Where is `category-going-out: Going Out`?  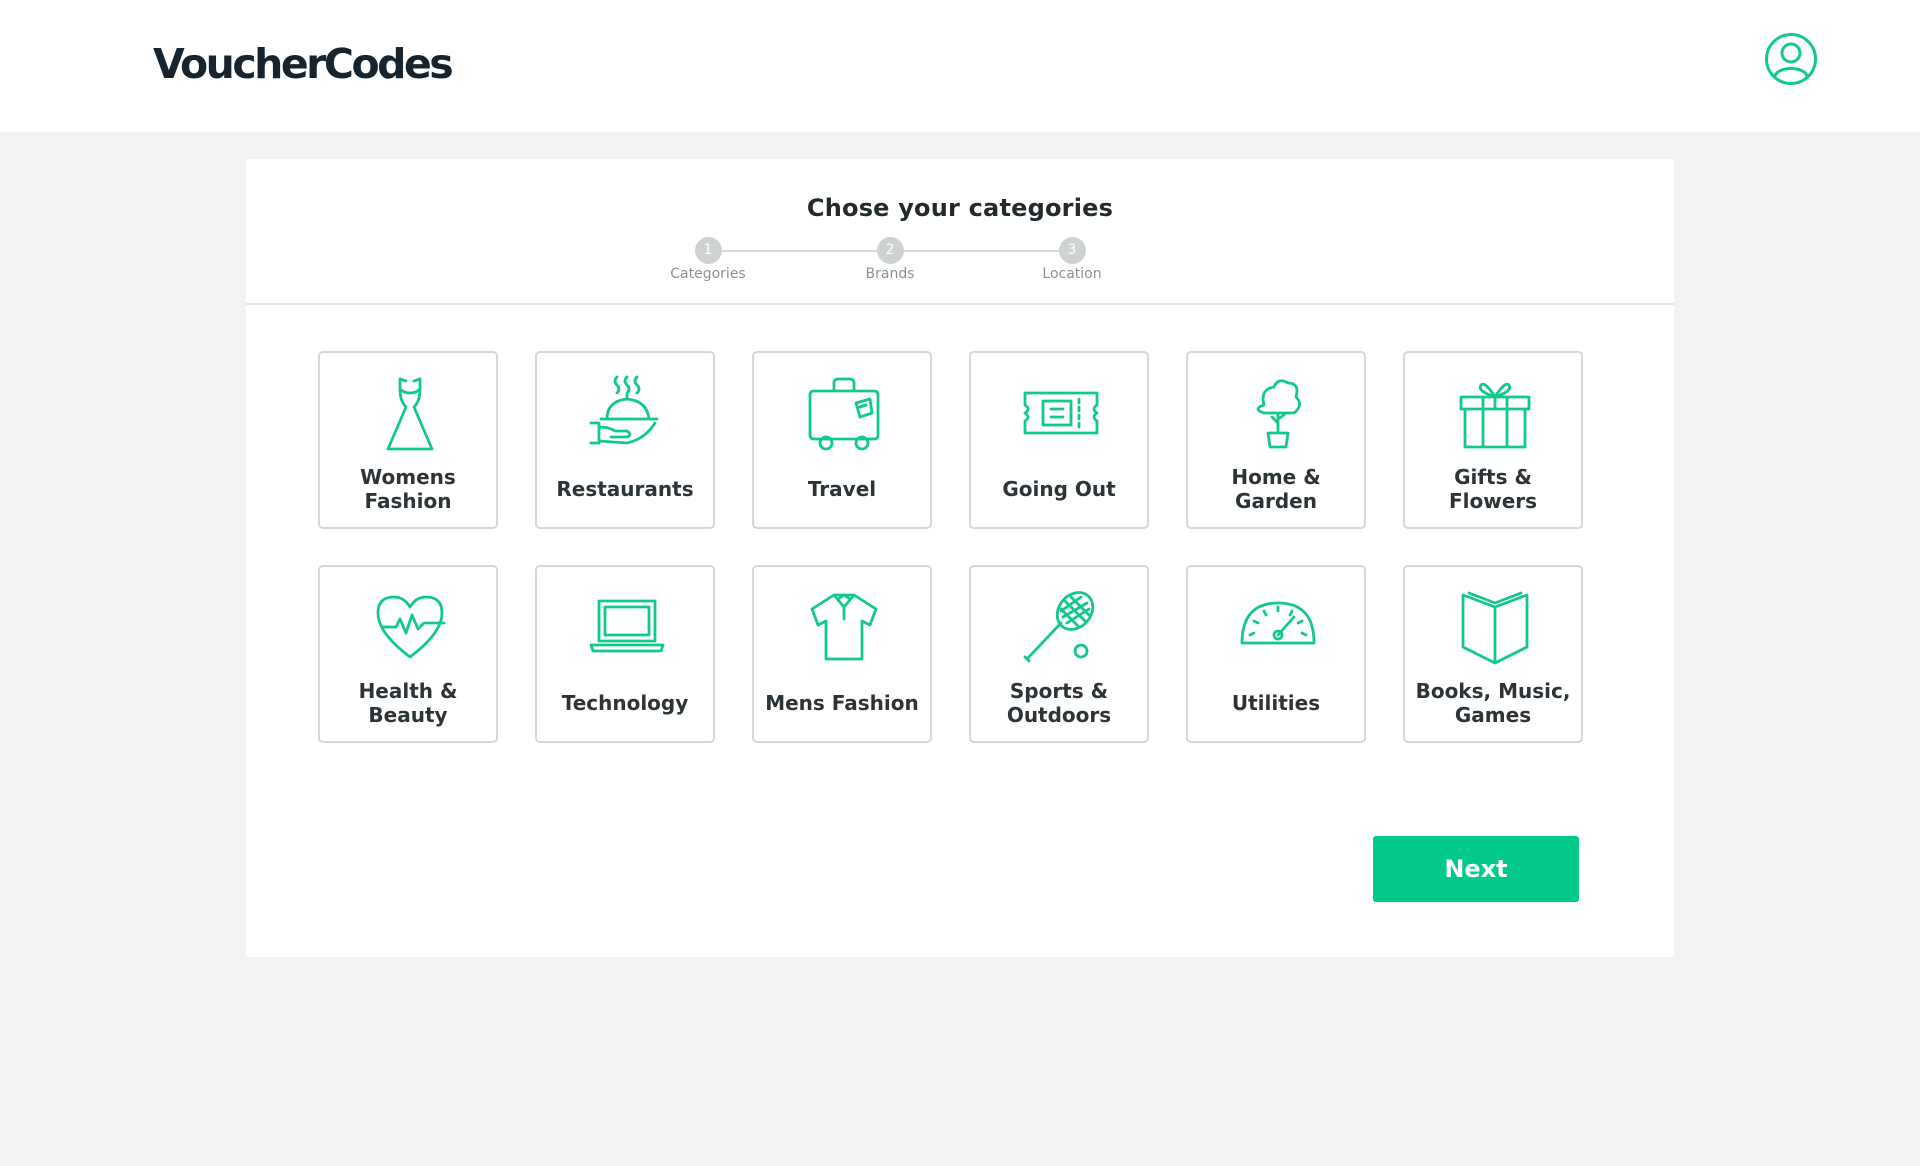 category-going-out: Going Out is located at coordinates (1059, 440).